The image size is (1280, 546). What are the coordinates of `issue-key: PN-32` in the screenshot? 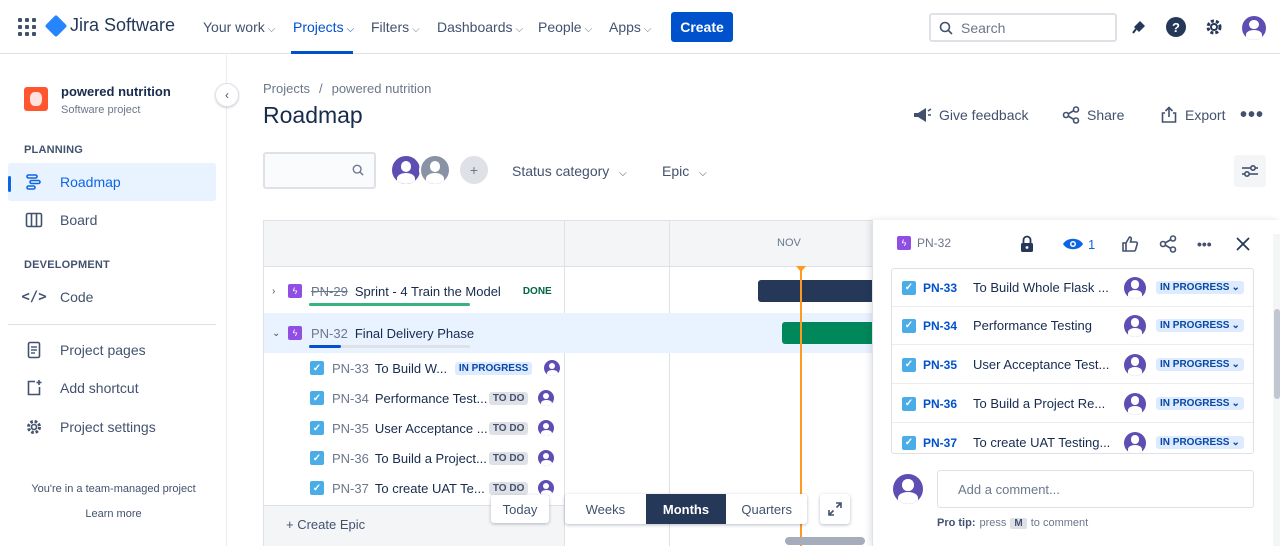 It's located at (329, 333).